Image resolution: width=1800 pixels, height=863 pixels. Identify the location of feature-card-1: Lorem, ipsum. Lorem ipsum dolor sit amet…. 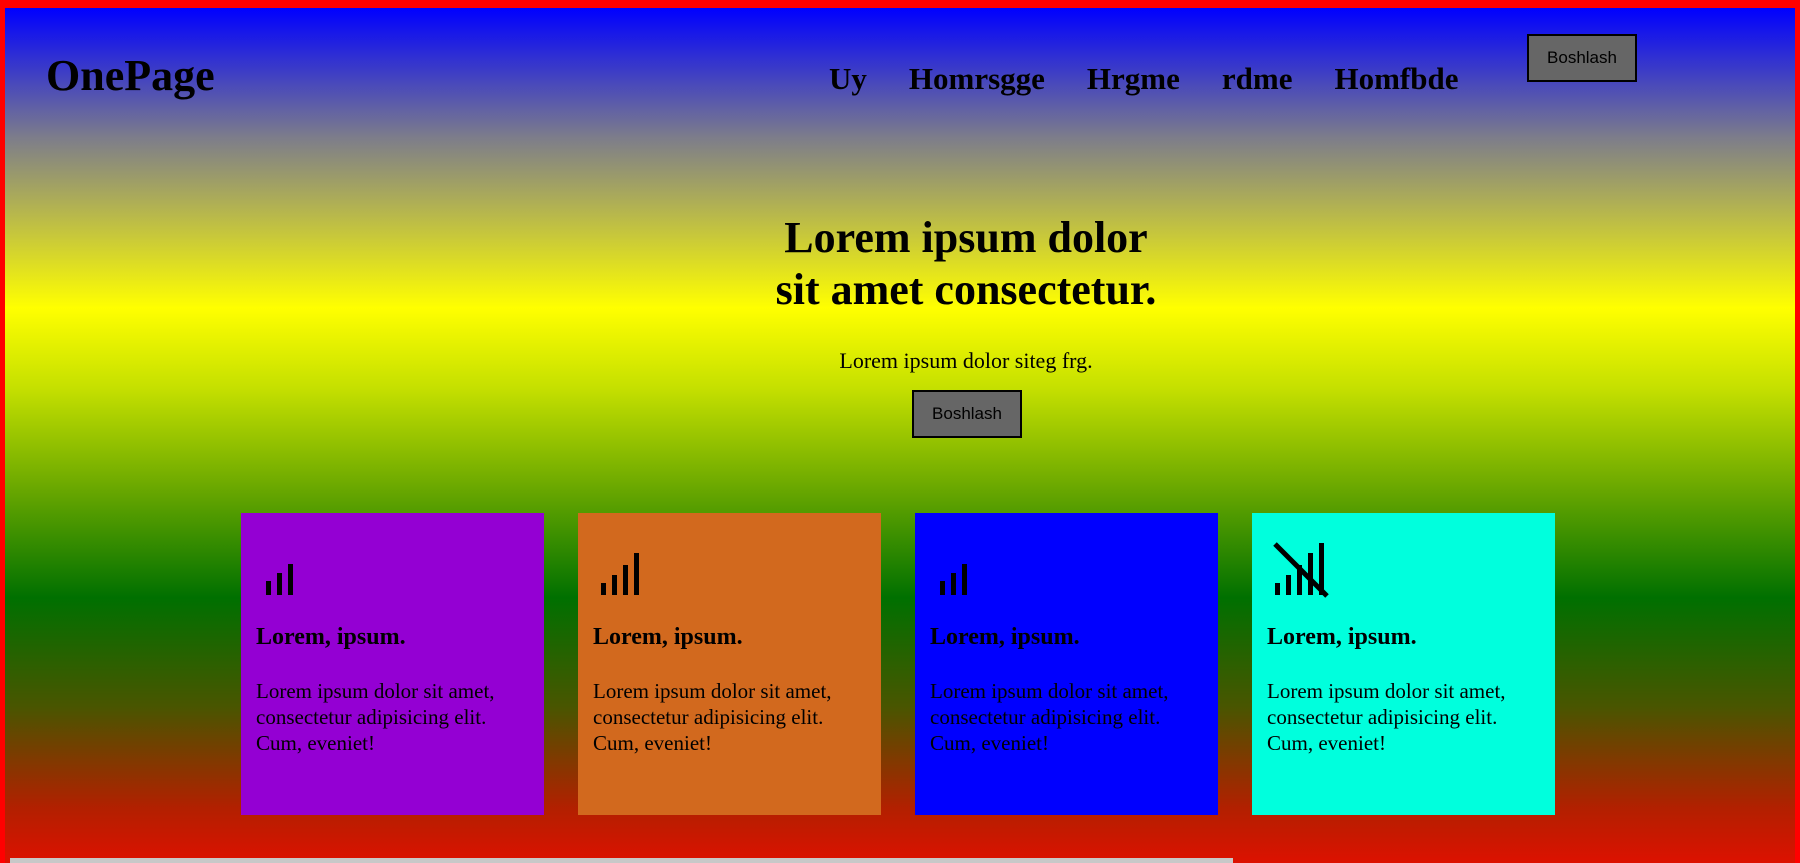
(392, 664).